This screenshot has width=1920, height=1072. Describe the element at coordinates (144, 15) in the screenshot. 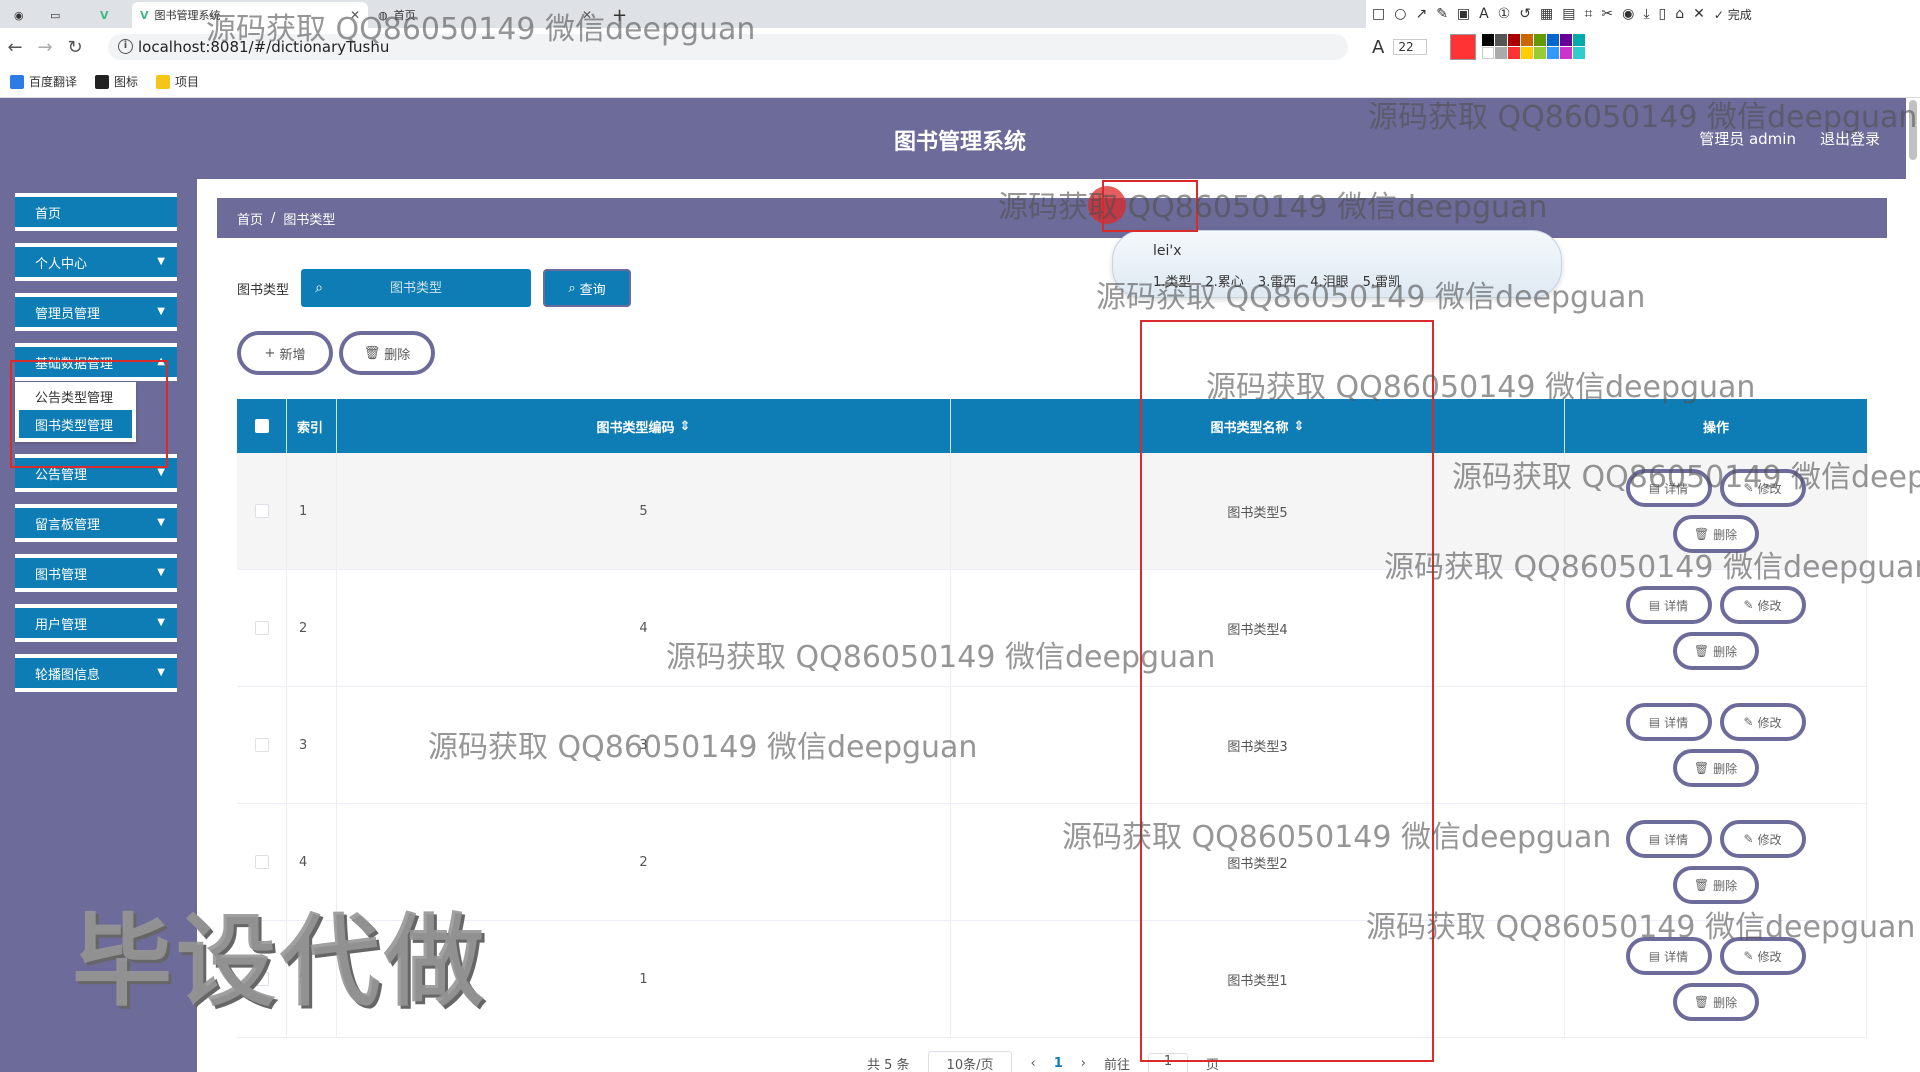

I see `vue-icon: V` at that location.